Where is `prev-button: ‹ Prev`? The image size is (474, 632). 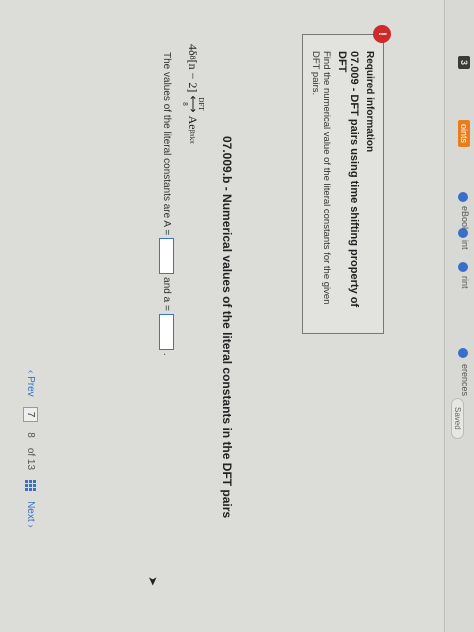 prev-button: ‹ Prev is located at coordinates (30, 383).